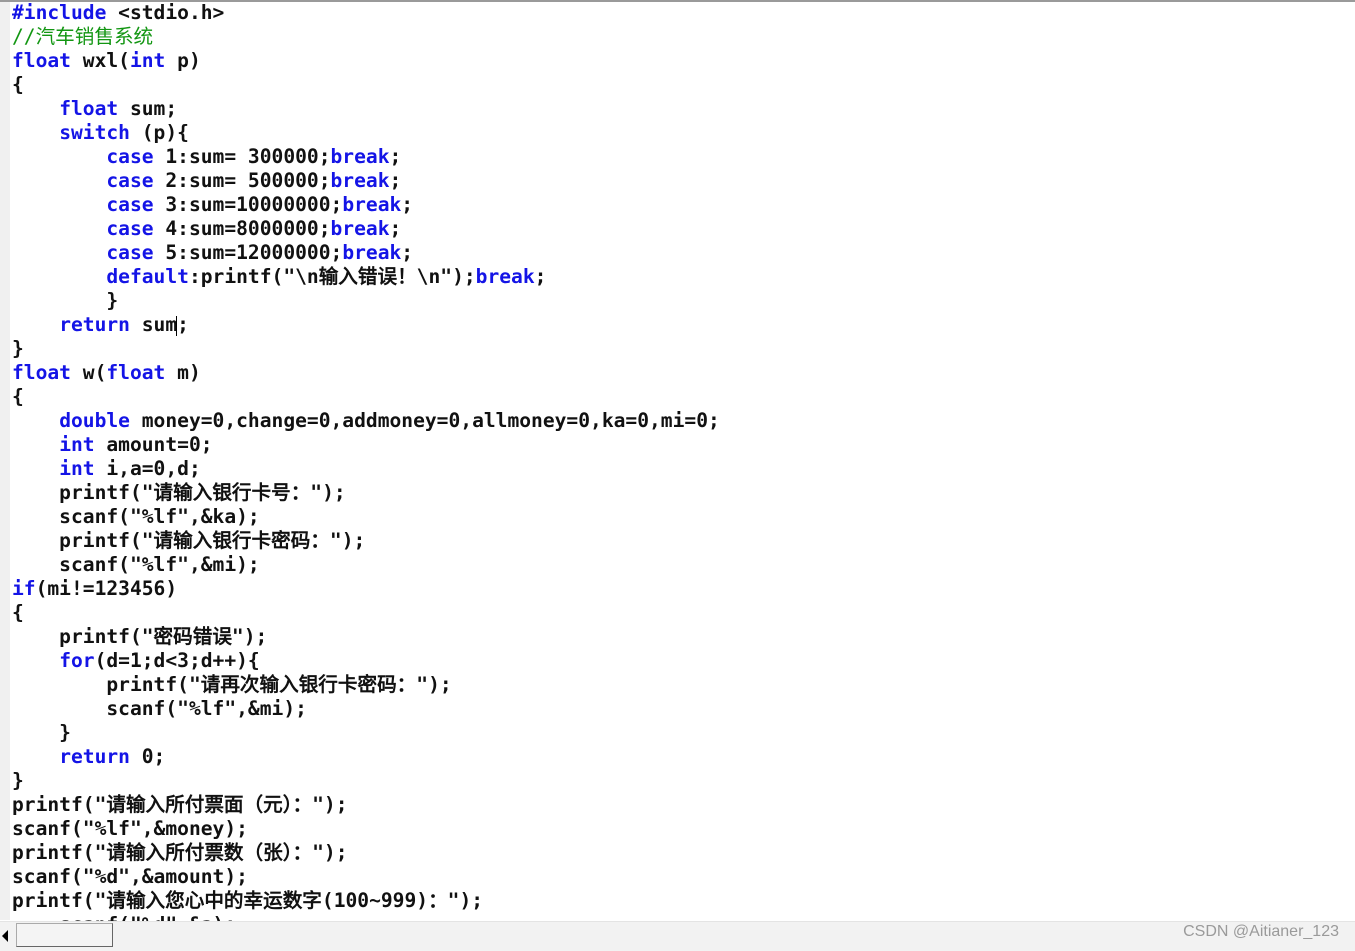 The height and width of the screenshot is (951, 1355). I want to click on code-text: <stdio.h>, so click(165, 12).